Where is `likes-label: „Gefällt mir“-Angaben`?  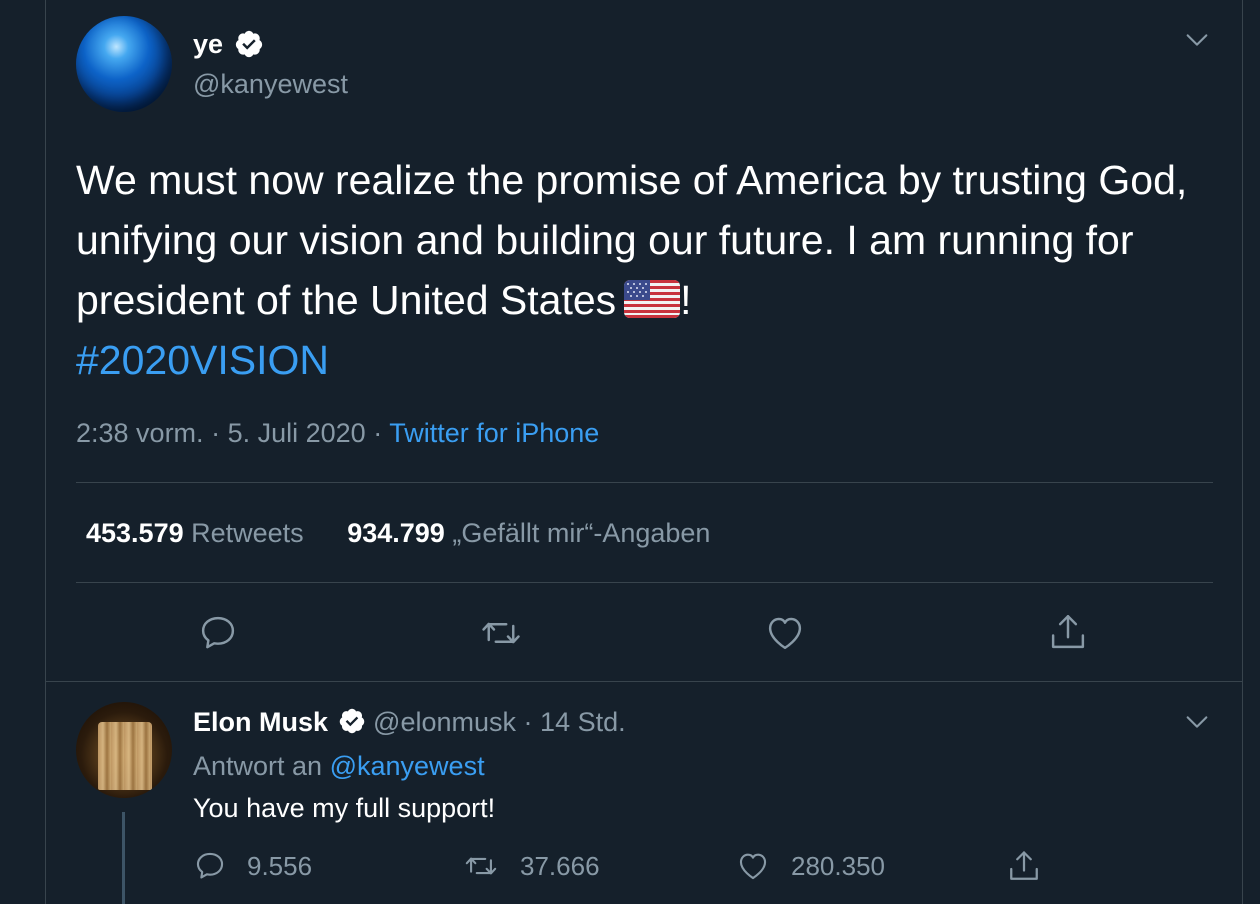
likes-label: „Gefällt mir“-Angaben is located at coordinates (581, 533).